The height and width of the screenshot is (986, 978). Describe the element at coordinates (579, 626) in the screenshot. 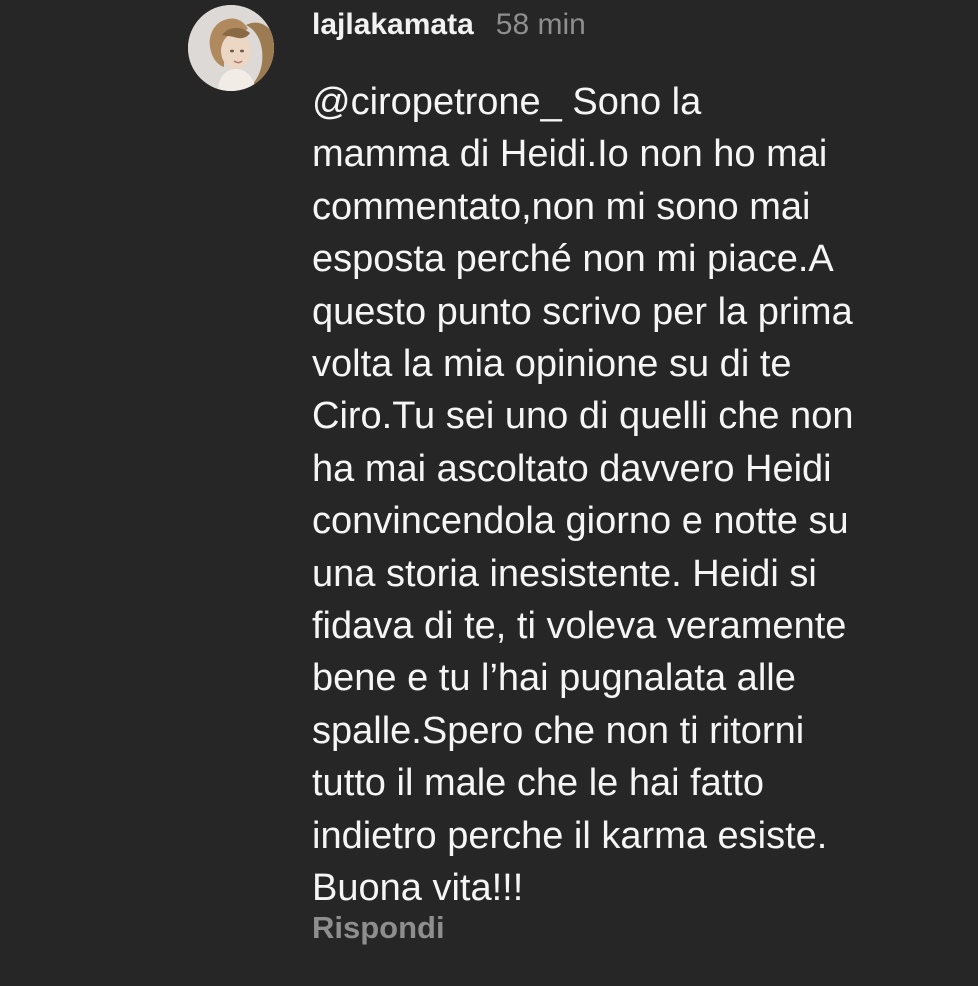

I see `comment-line: fidava di te, ti voleva veramente` at that location.